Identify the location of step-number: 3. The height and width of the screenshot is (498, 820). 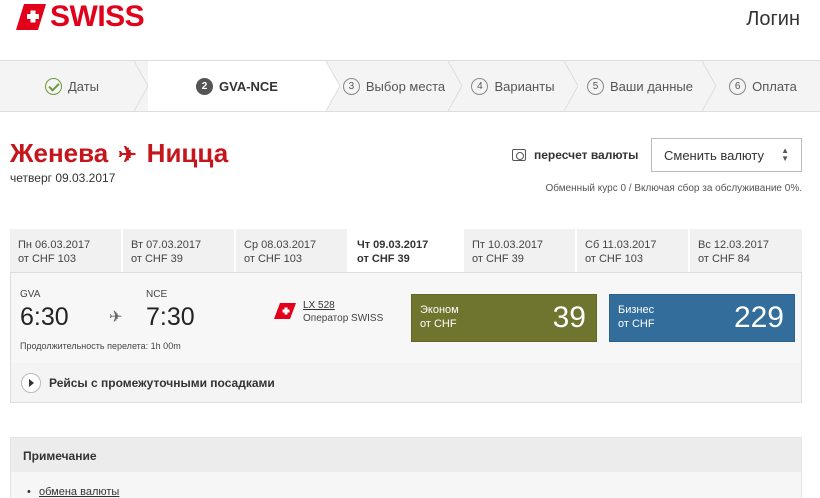
(351, 86).